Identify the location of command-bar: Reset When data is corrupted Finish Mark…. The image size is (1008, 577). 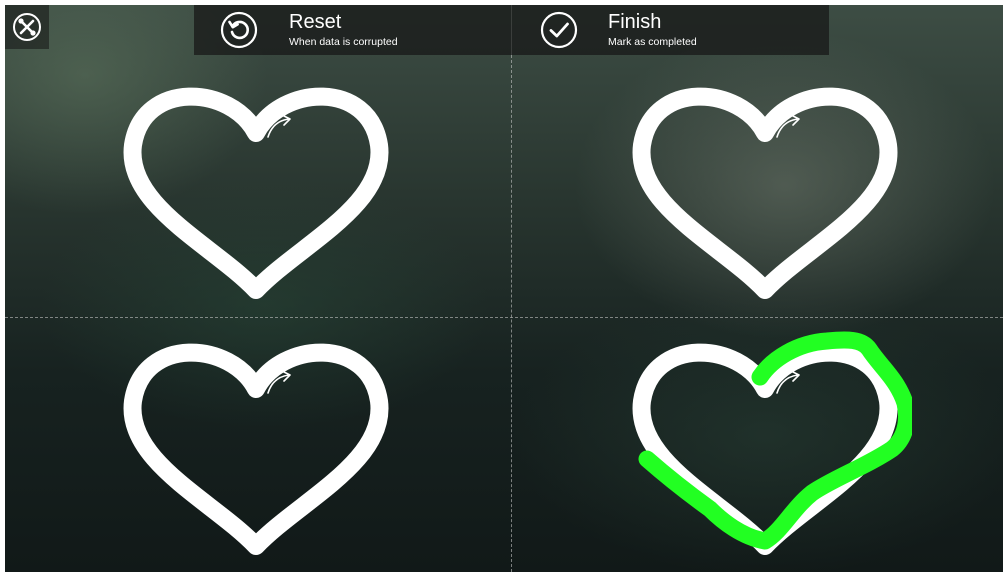
(511, 30).